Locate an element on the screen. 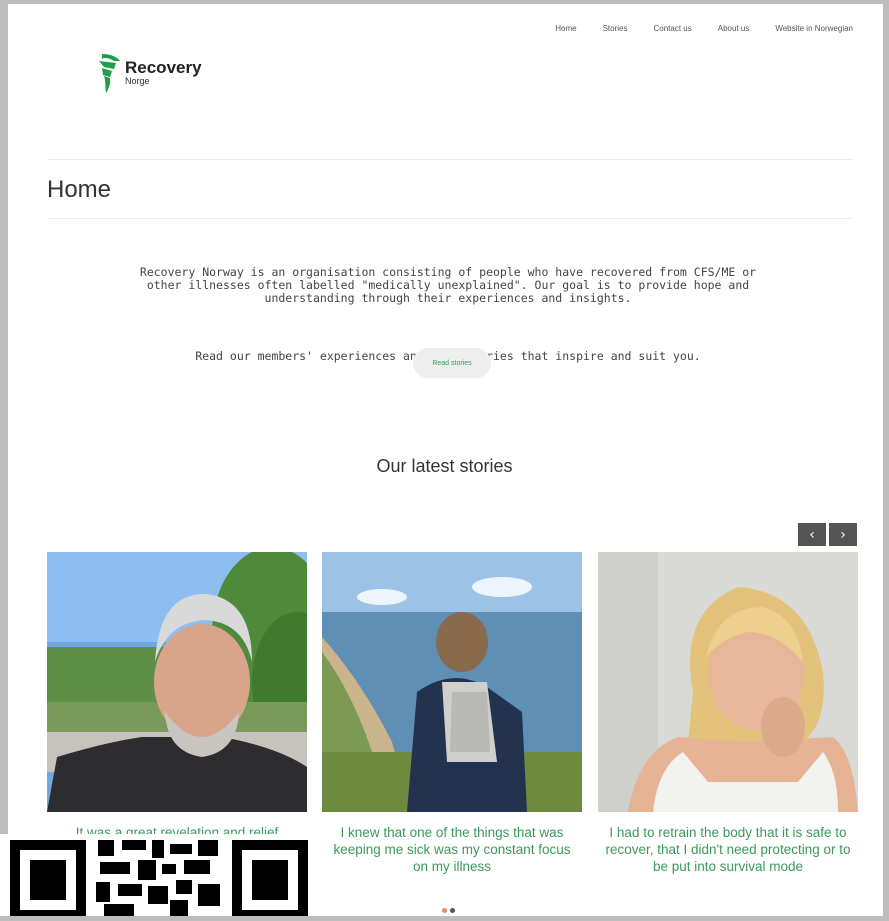  logo-sub: Norge is located at coordinates (137, 81).